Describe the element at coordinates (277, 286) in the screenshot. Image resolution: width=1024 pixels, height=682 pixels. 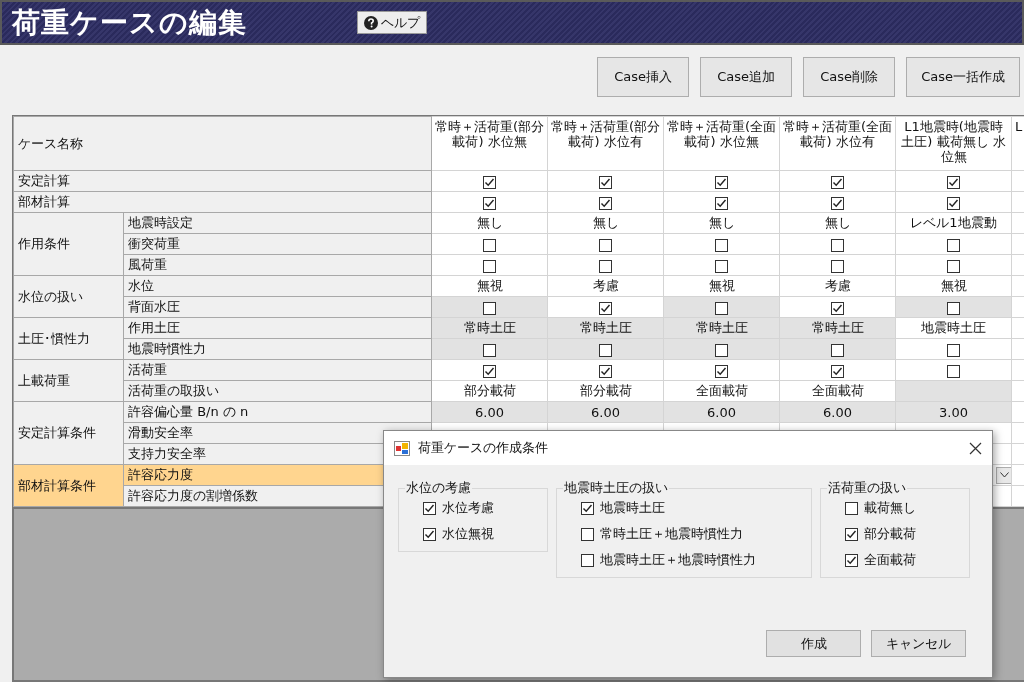
I see `row-header: 水位` at that location.